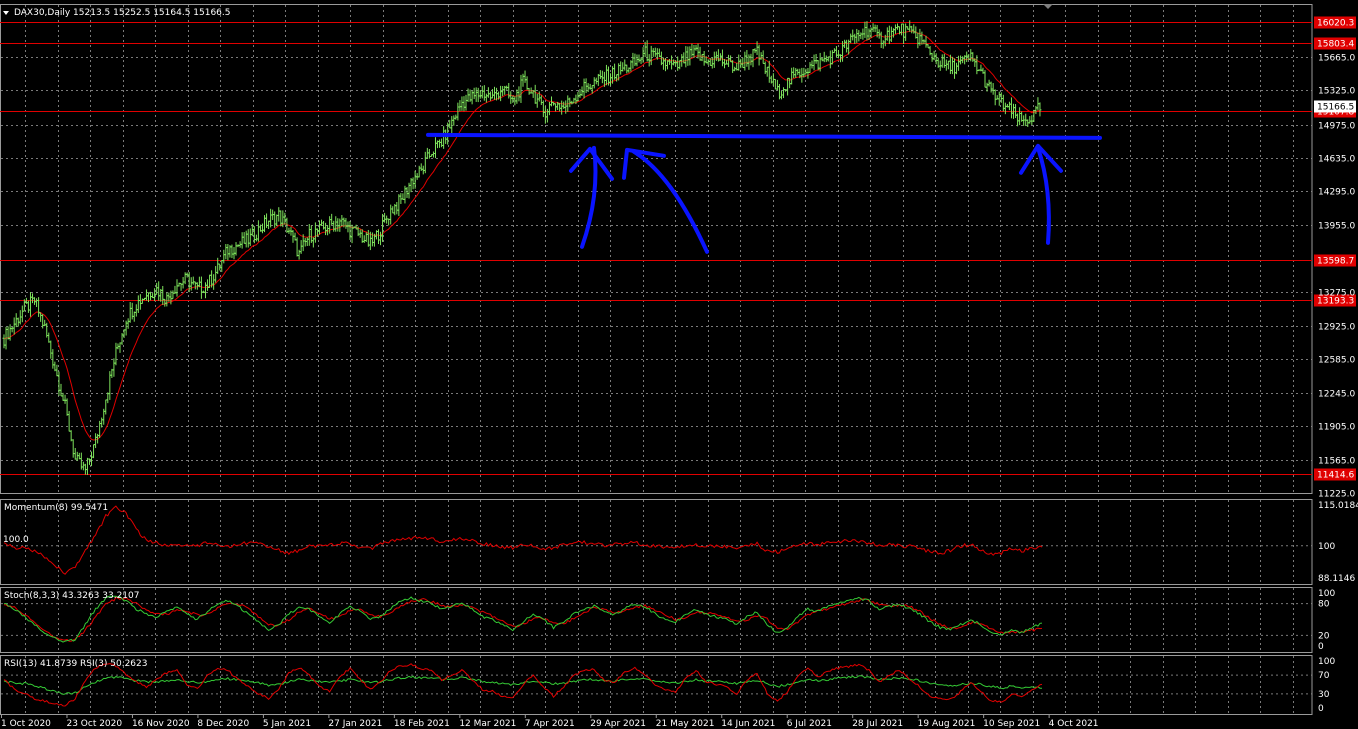  Describe the element at coordinates (1335, 24) in the screenshot. I see `level-price-label: 16020.3` at that location.